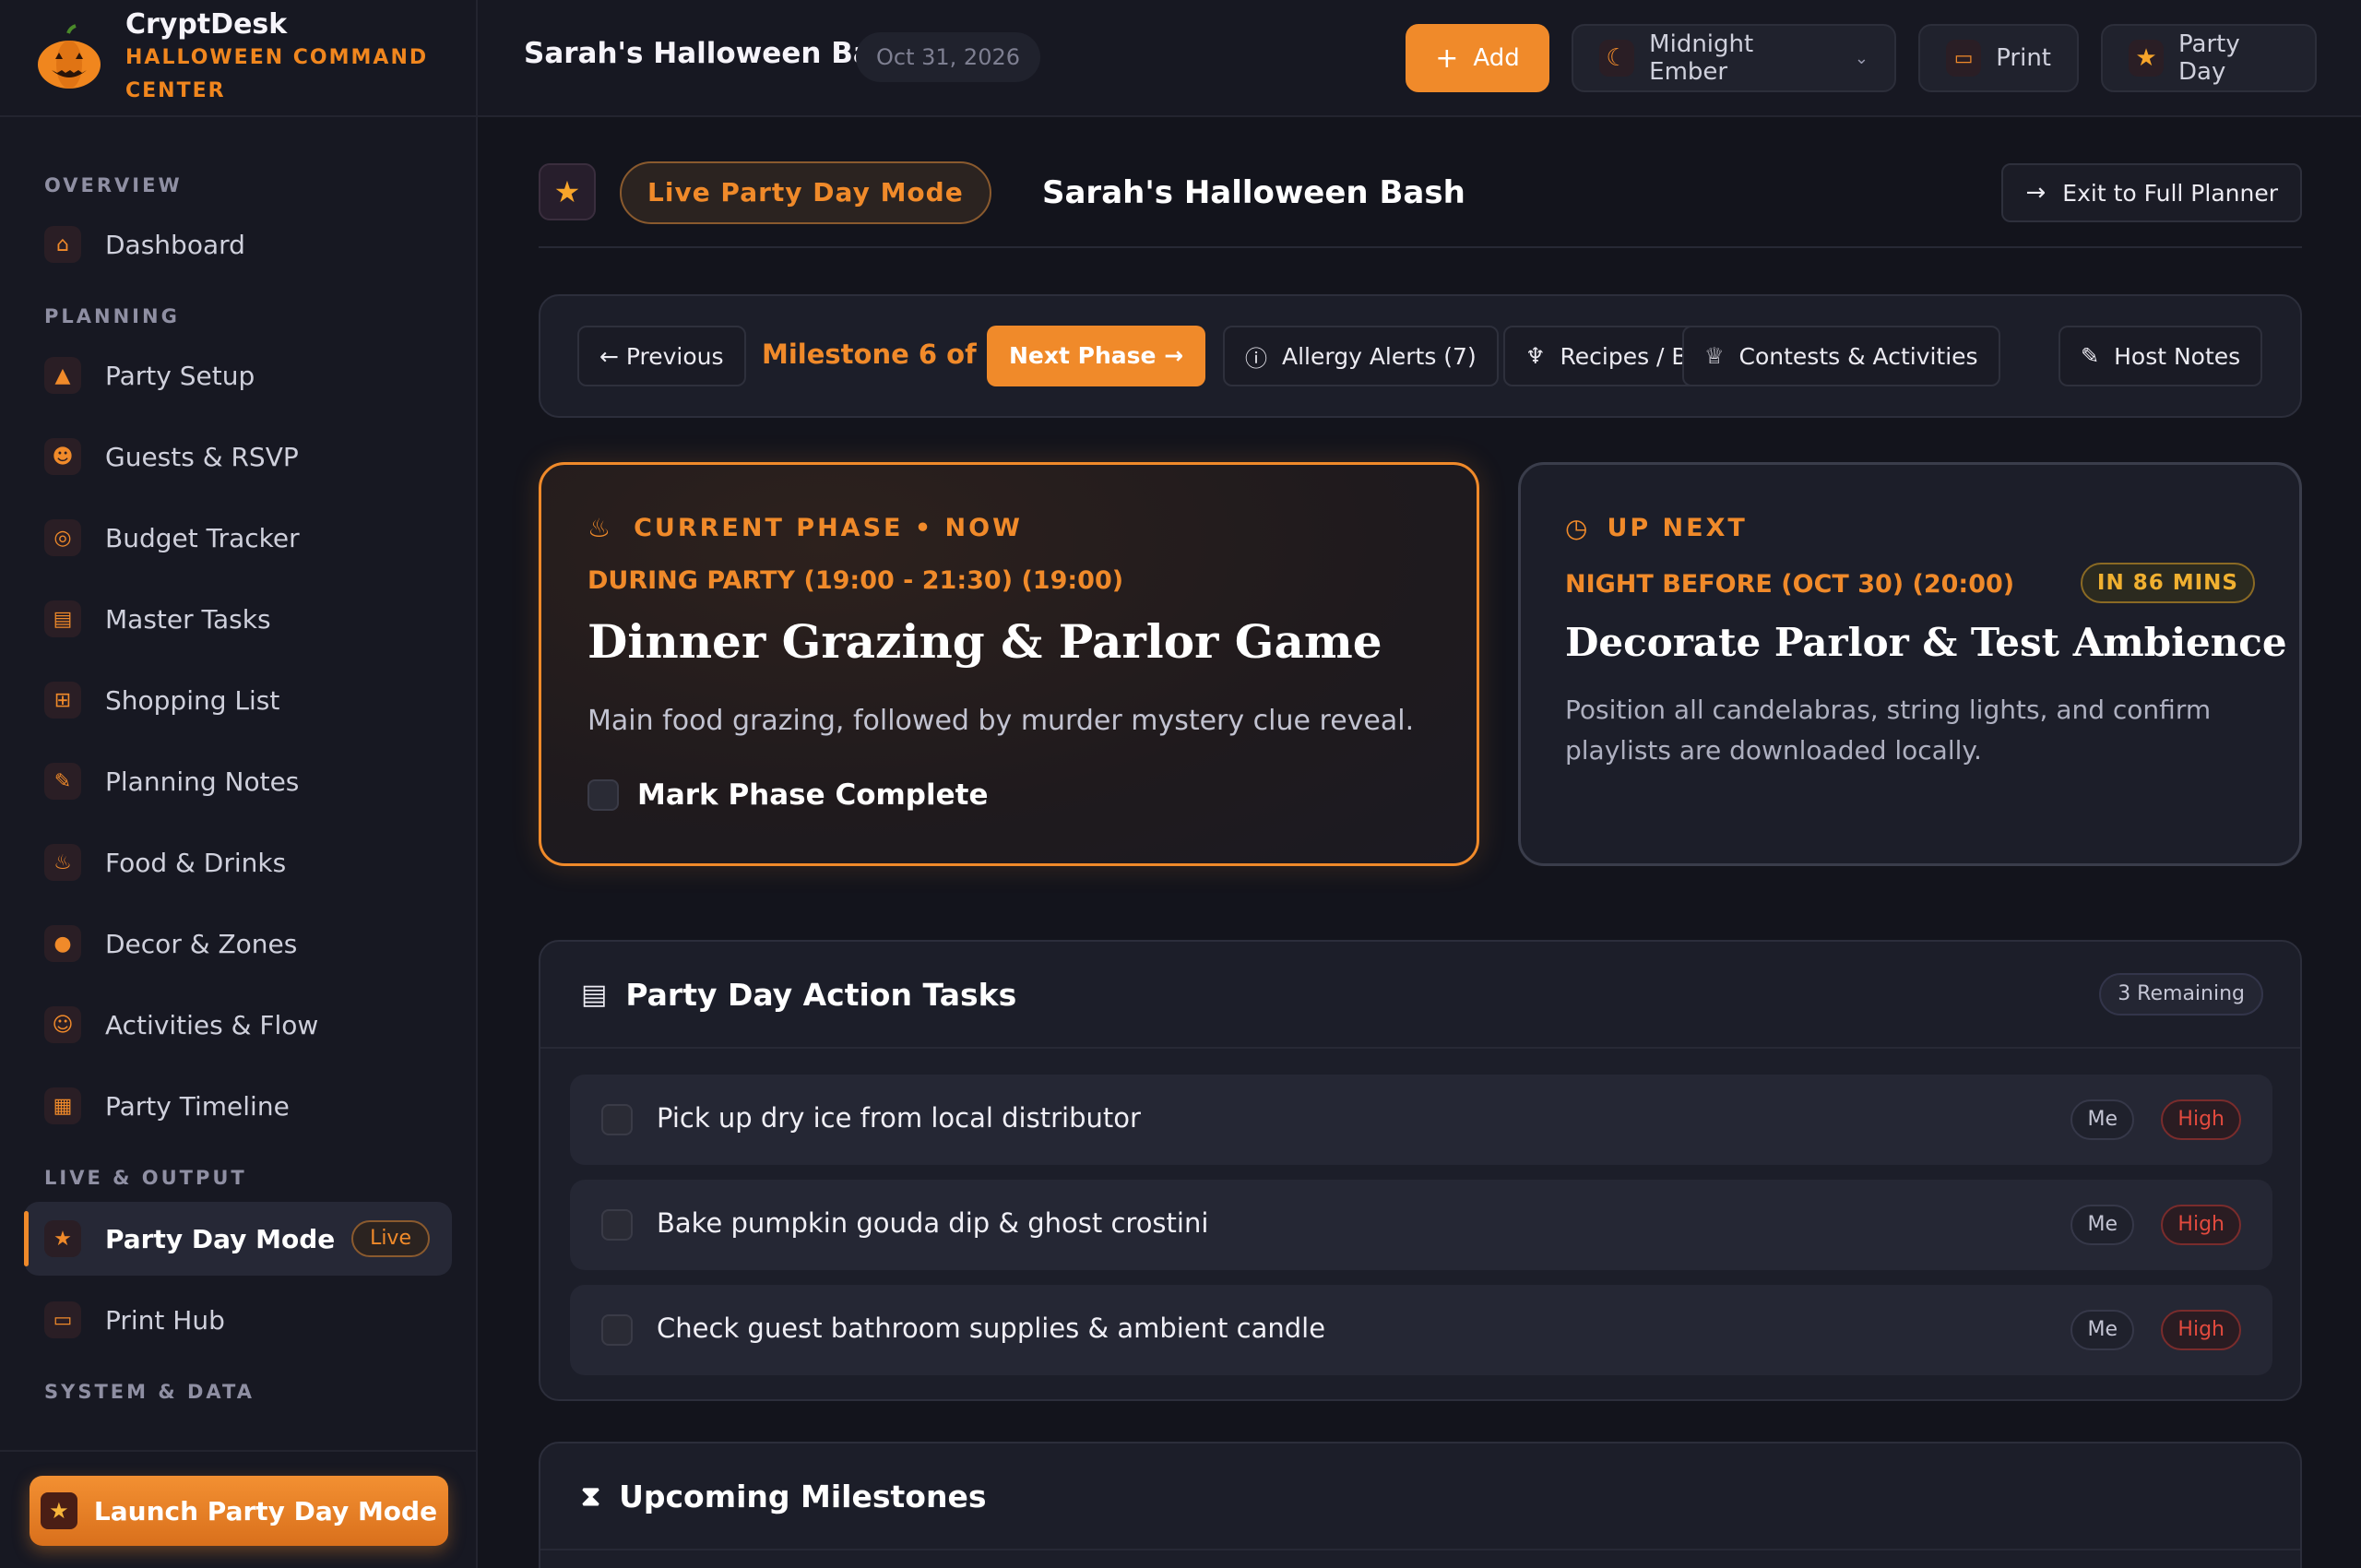  Describe the element at coordinates (188, 619) in the screenshot. I see `sidebar-item-label: Master Tasks` at that location.